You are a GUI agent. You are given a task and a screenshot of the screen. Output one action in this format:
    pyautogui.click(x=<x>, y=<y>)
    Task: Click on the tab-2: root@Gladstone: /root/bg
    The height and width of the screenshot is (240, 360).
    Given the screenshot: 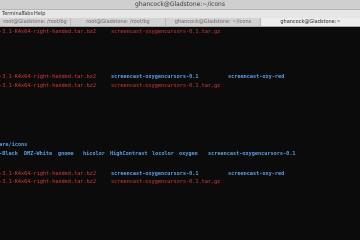 What is the action you would take?
    pyautogui.click(x=118, y=22)
    